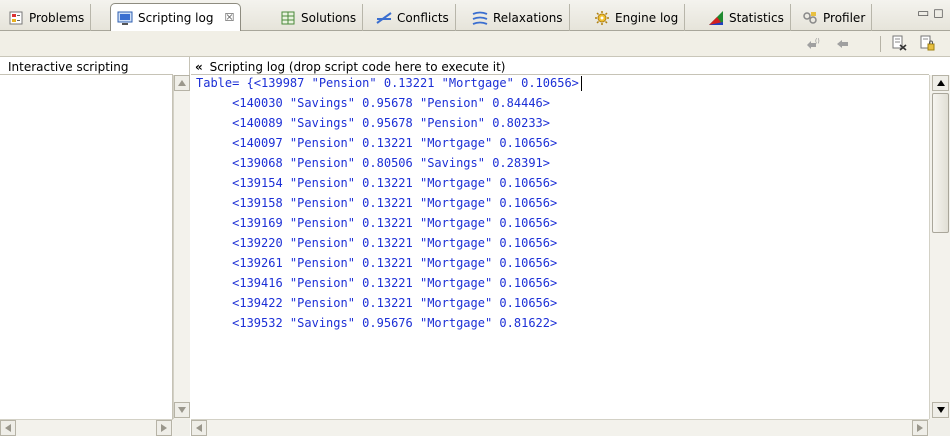 The height and width of the screenshot is (436, 950). I want to click on tab-engine-log: Engine log, so click(637, 17).